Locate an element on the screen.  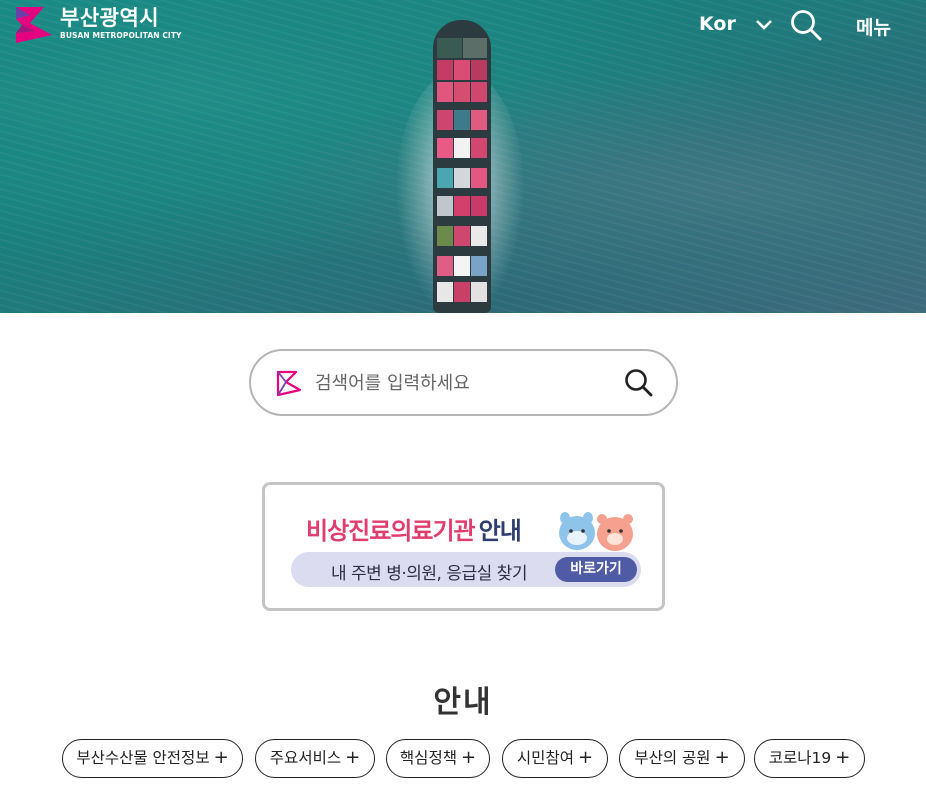
chip-label: 주요서비스 is located at coordinates (305, 758).